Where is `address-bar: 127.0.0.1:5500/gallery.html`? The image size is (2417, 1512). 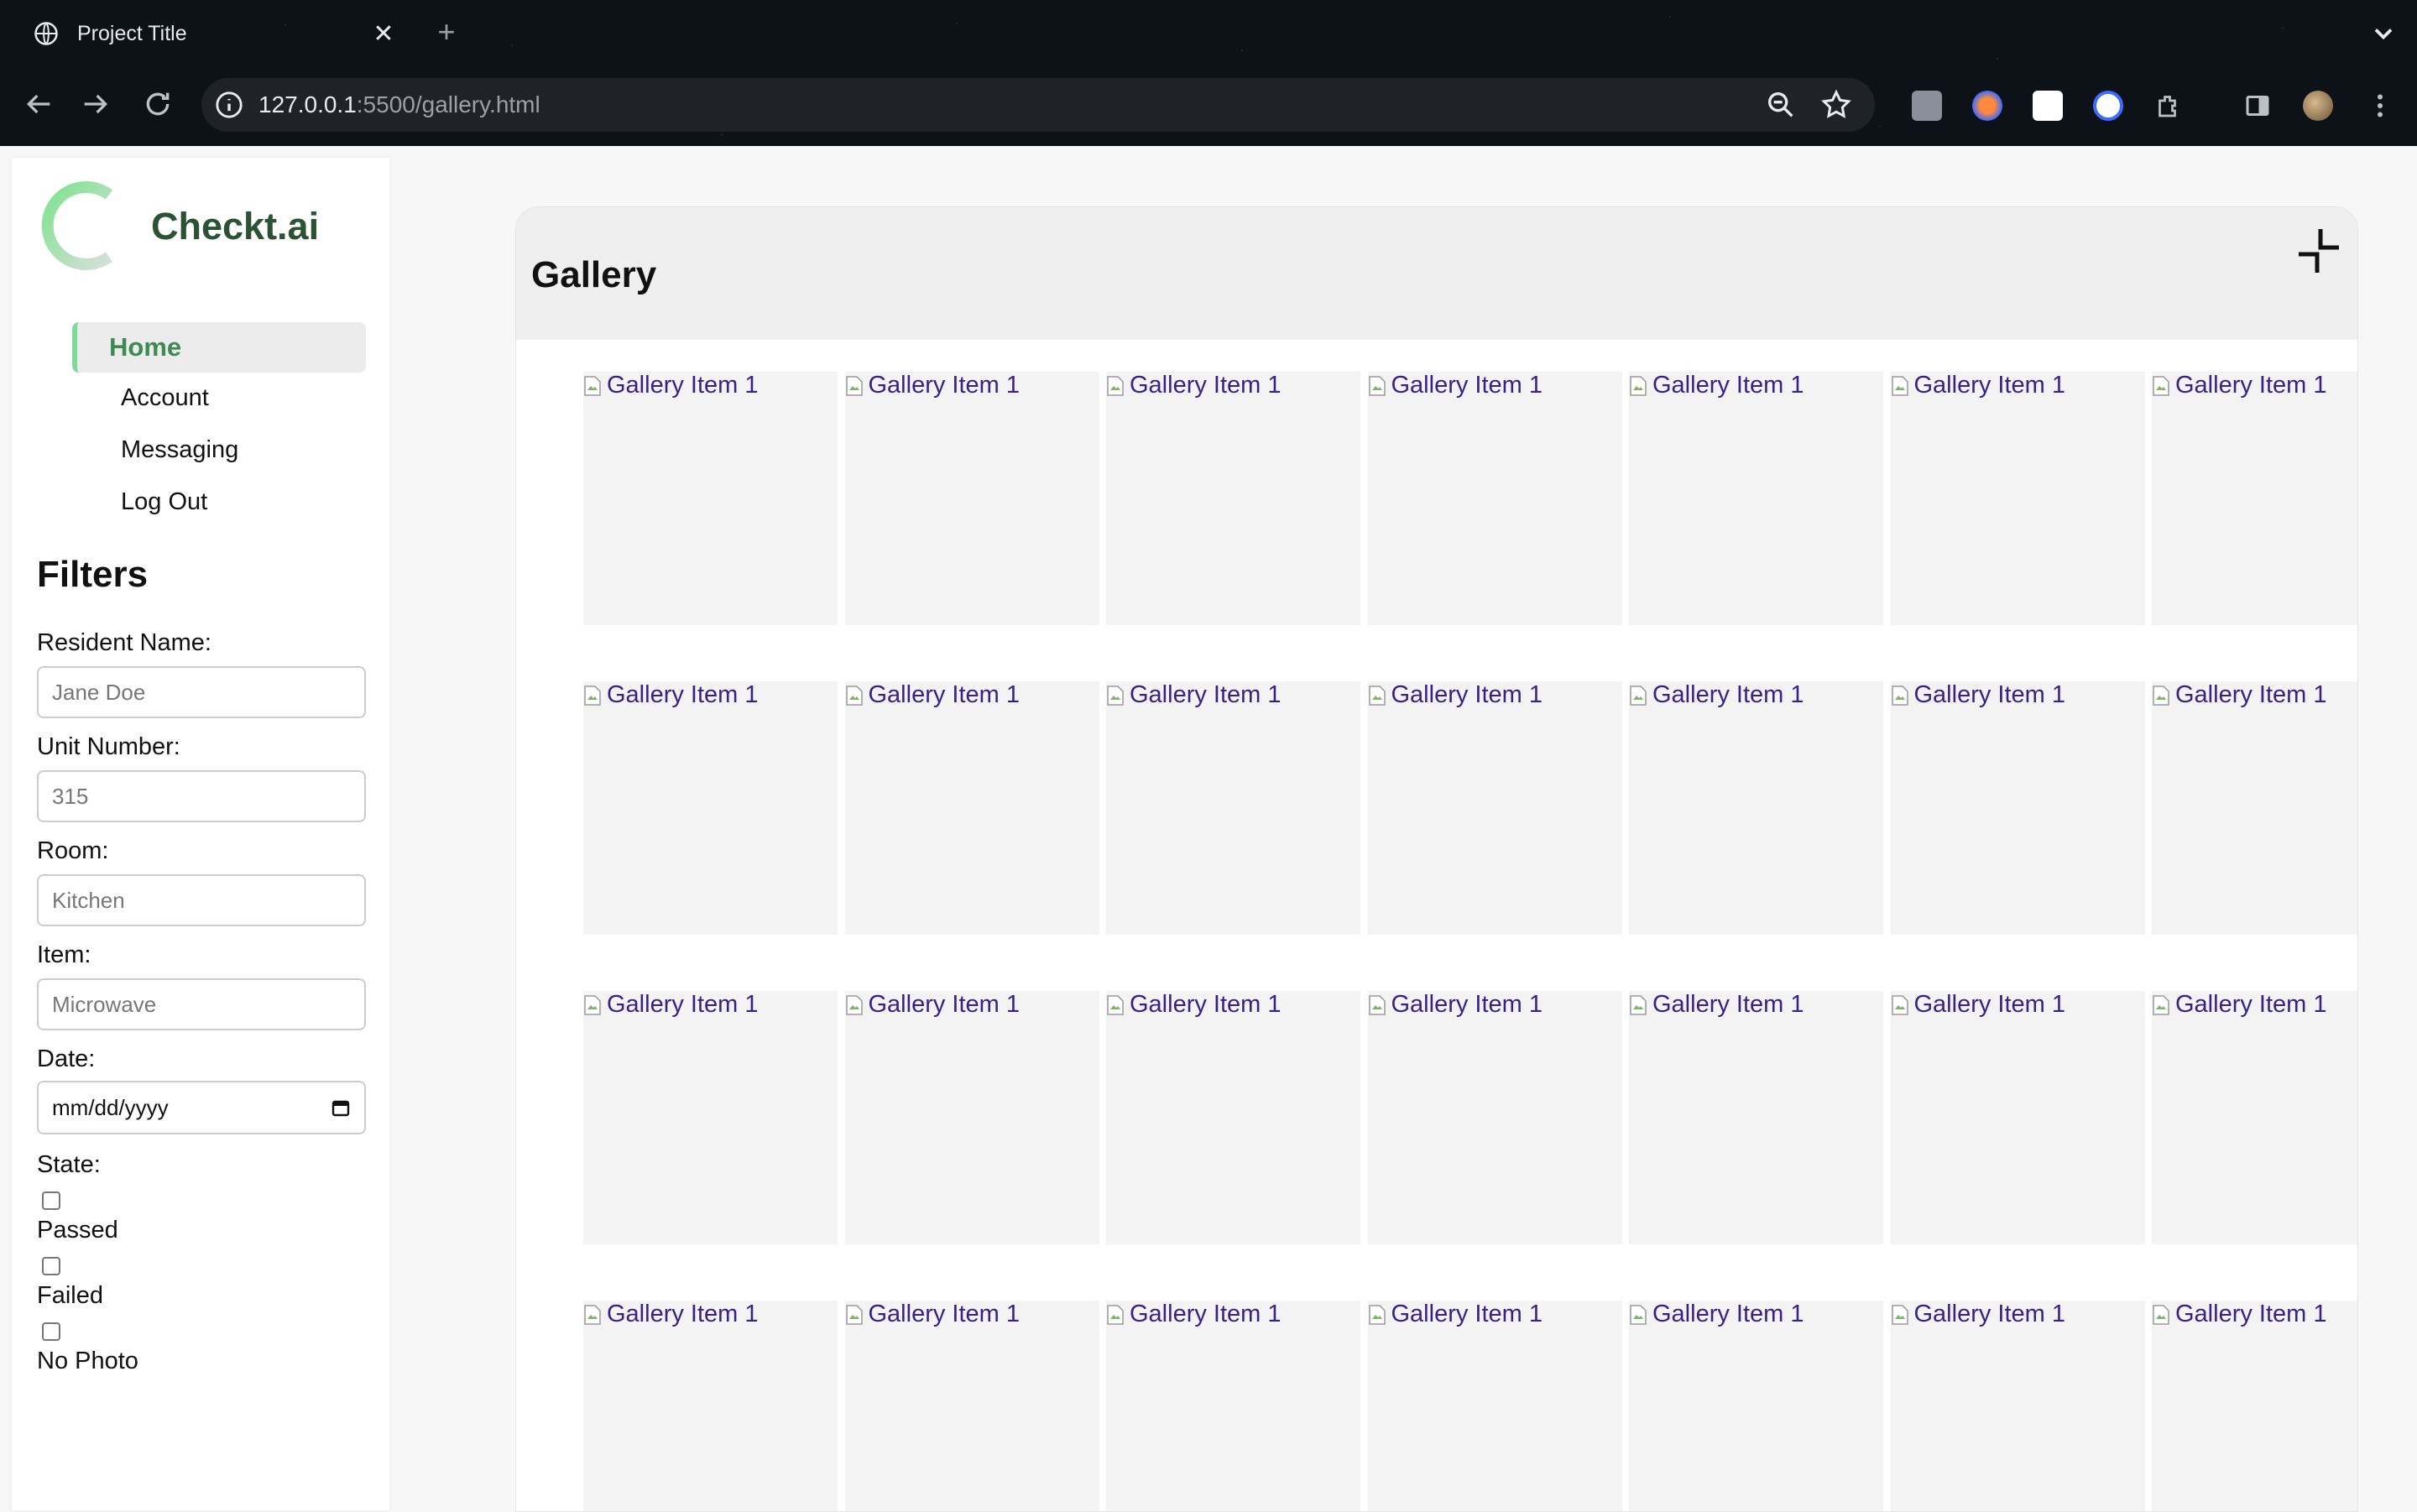 address-bar: 127.0.0.1:5500/gallery.html is located at coordinates (1038, 105).